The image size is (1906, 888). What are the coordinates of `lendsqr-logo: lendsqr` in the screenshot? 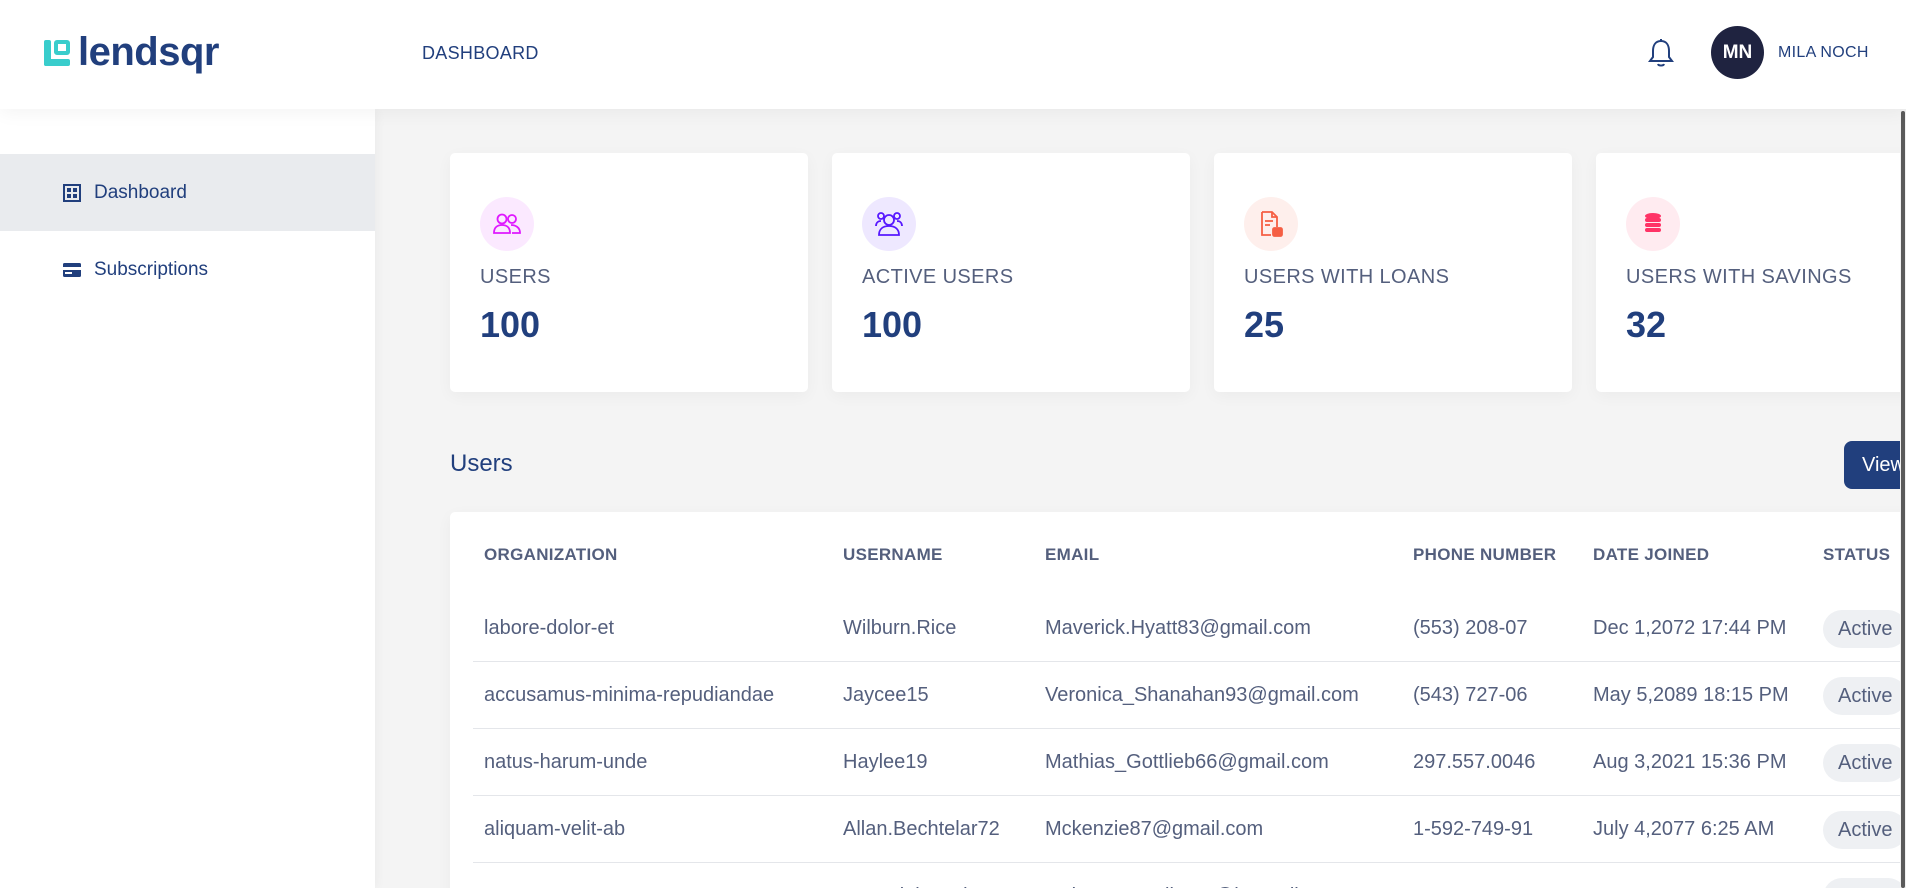 It's located at (131, 52).